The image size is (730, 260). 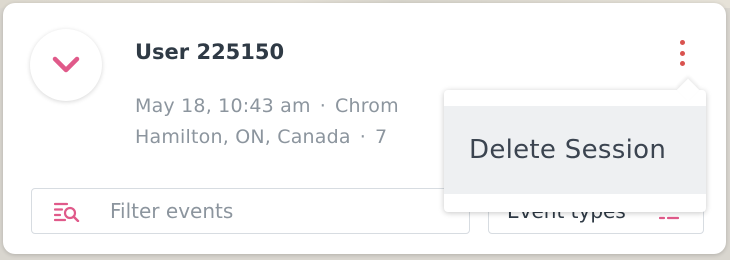 I want to click on chevron-down-icon, so click(x=66, y=64).